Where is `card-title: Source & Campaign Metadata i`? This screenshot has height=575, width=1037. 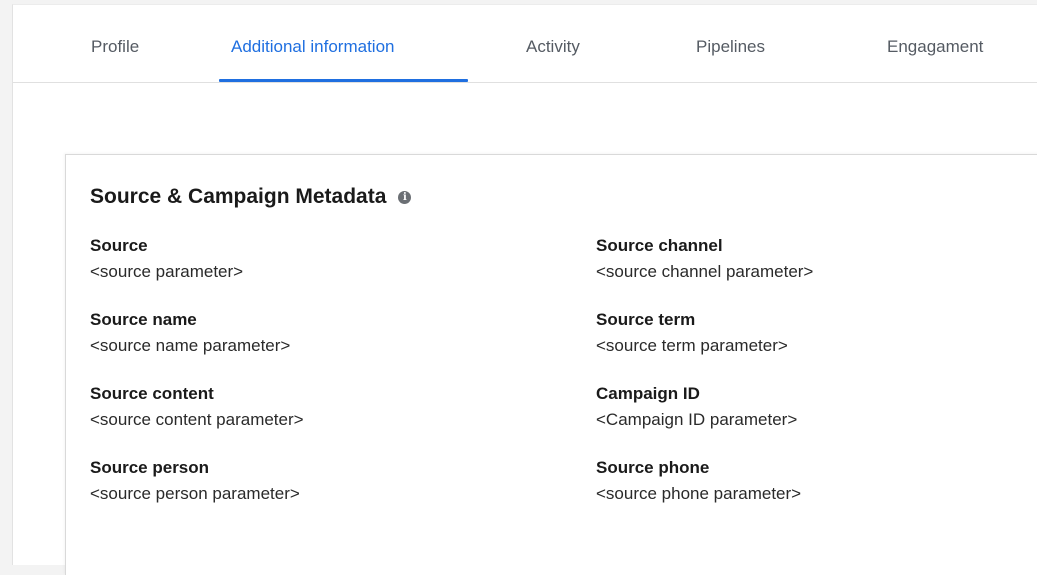
card-title: Source & Campaign Metadata i is located at coordinates (251, 197).